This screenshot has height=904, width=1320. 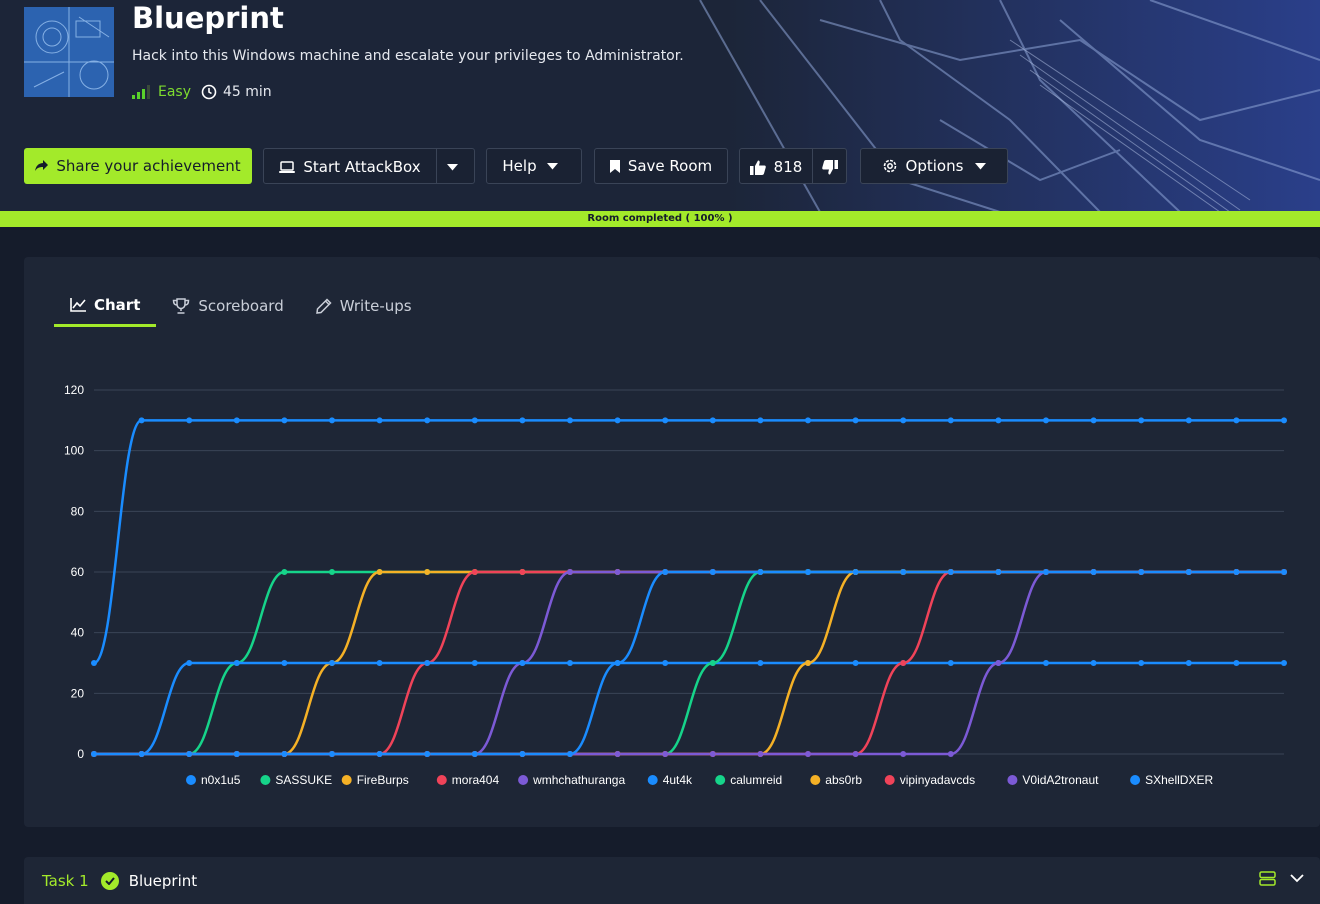 I want to click on y-tick-label: 0, so click(x=80, y=754).